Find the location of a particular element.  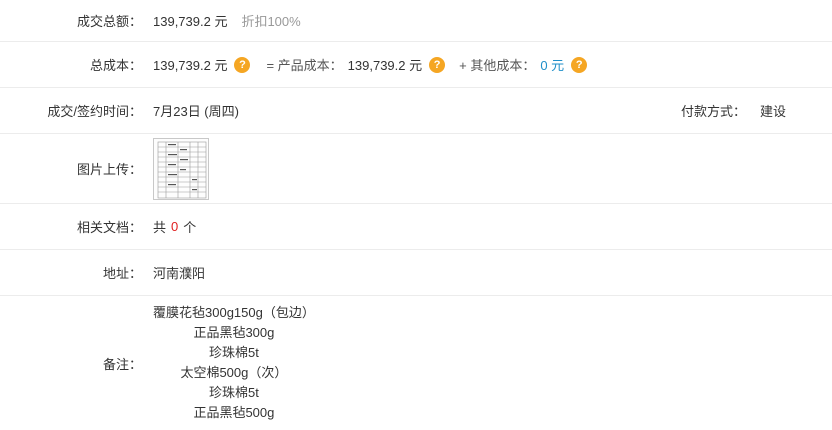

deal-time-value-group: 7月23日 (周四) is located at coordinates (196, 110).